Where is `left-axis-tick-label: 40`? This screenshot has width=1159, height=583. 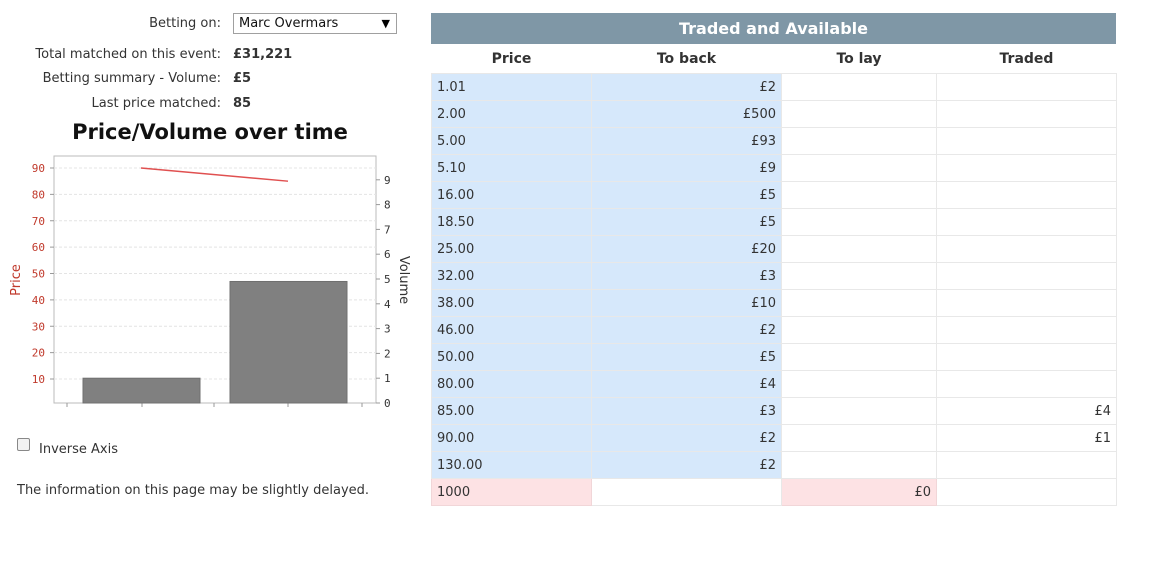 left-axis-tick-label: 40 is located at coordinates (38, 300).